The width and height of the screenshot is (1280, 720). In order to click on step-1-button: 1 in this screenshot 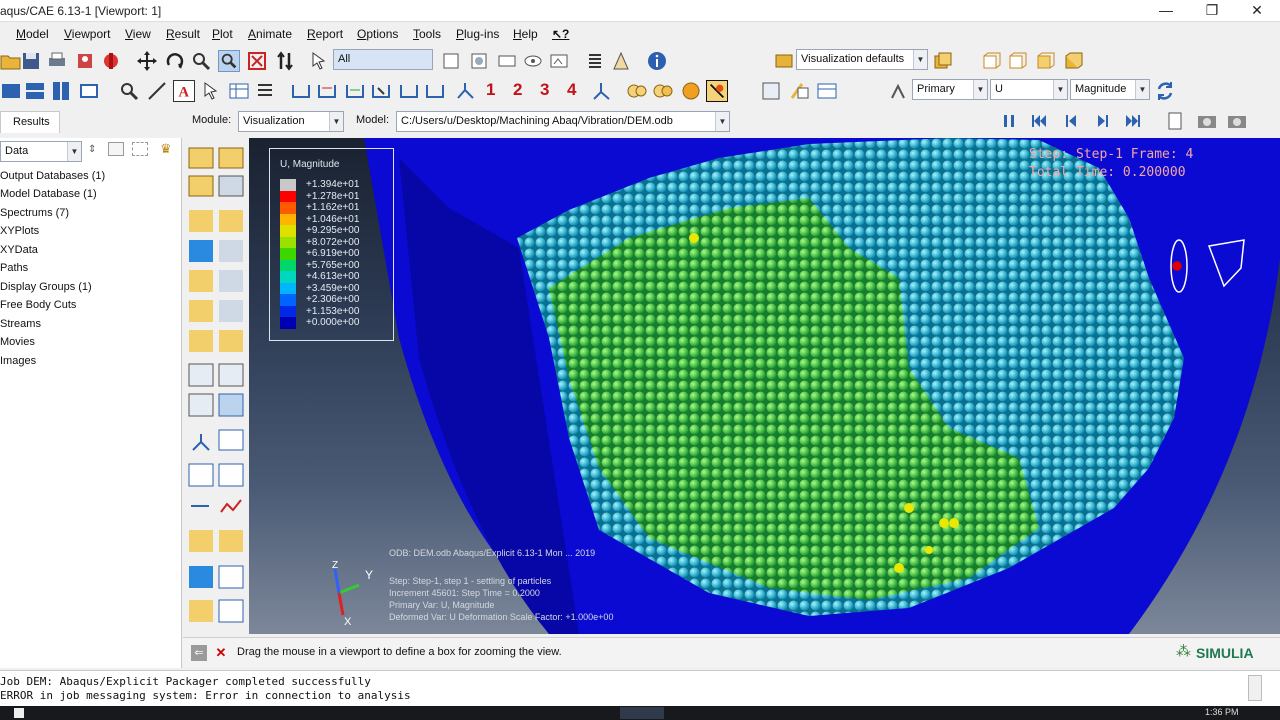, I will do `click(490, 90)`.